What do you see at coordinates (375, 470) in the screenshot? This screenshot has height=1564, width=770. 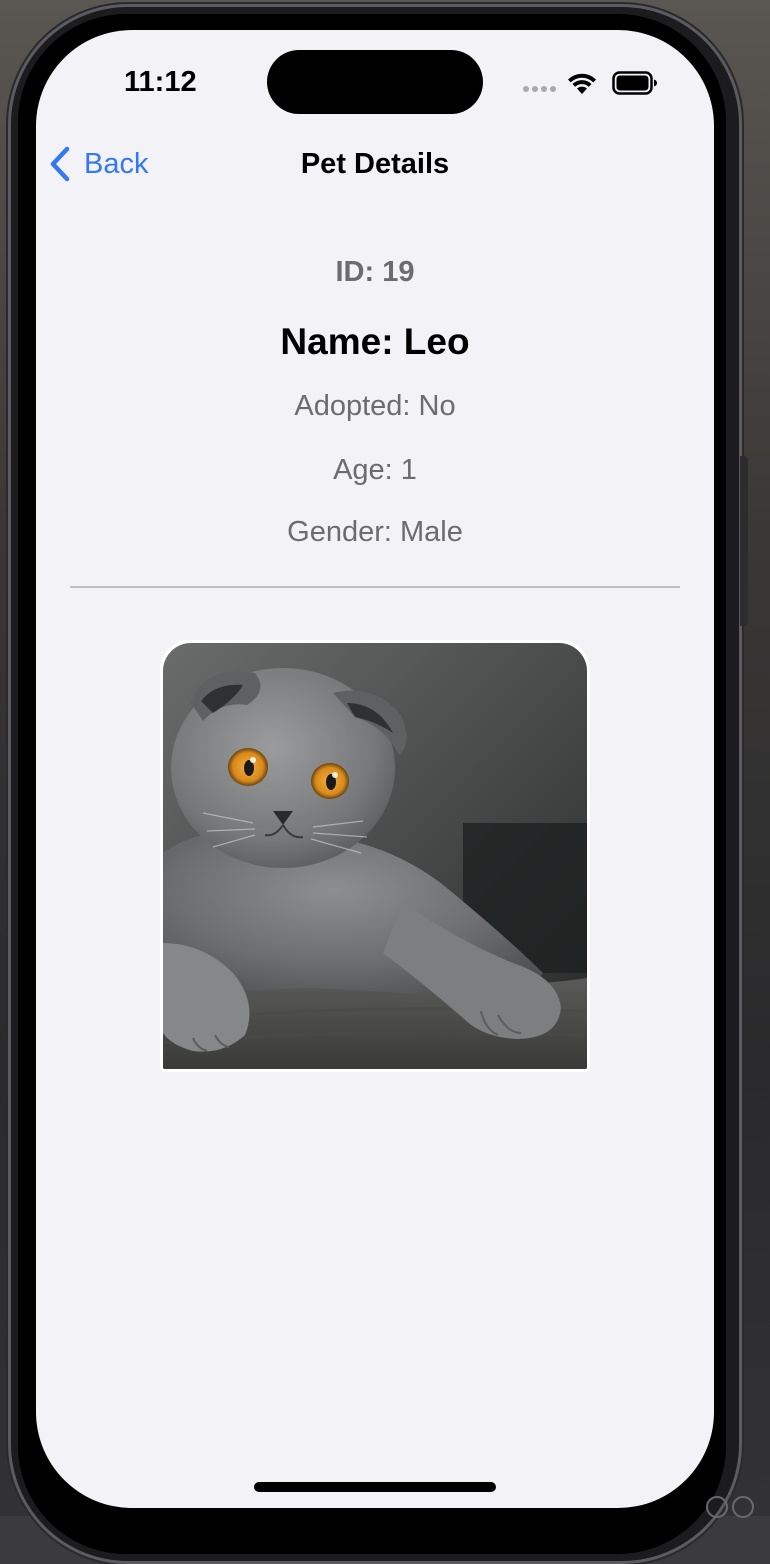 I see `pet-age: Age: 1` at bounding box center [375, 470].